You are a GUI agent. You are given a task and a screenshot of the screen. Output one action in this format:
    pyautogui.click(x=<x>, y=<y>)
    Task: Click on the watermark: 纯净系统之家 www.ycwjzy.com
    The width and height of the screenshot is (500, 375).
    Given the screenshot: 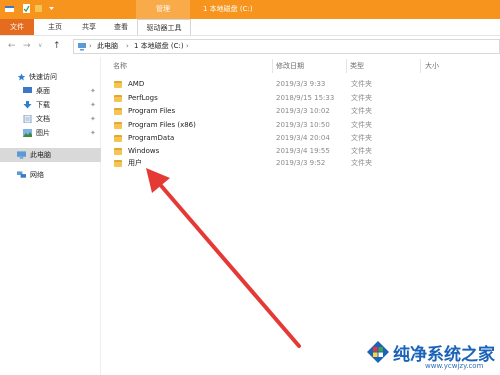 What is the action you would take?
    pyautogui.click(x=432, y=355)
    